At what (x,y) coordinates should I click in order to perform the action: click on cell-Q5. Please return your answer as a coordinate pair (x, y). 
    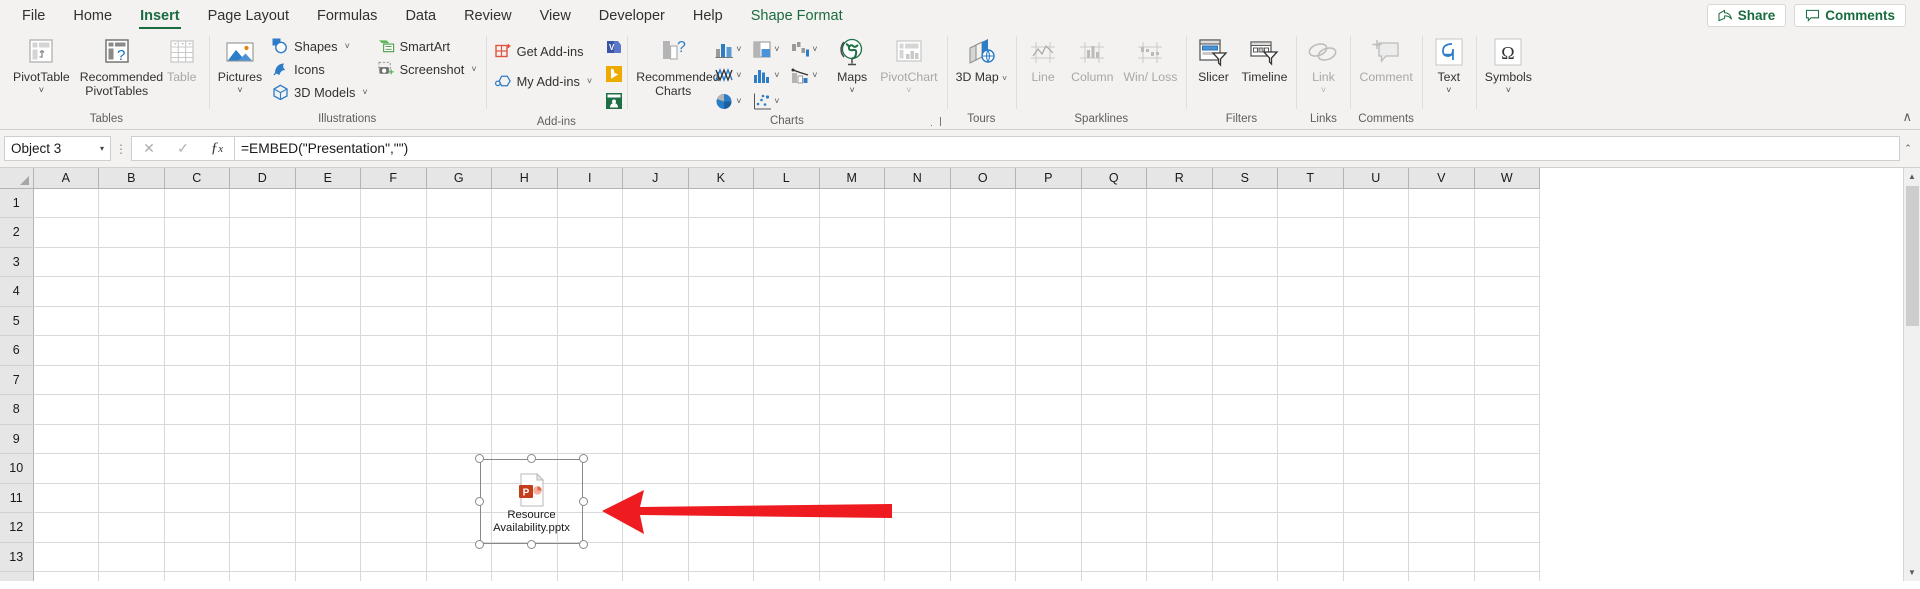
    Looking at the image, I should click on (1114, 321).